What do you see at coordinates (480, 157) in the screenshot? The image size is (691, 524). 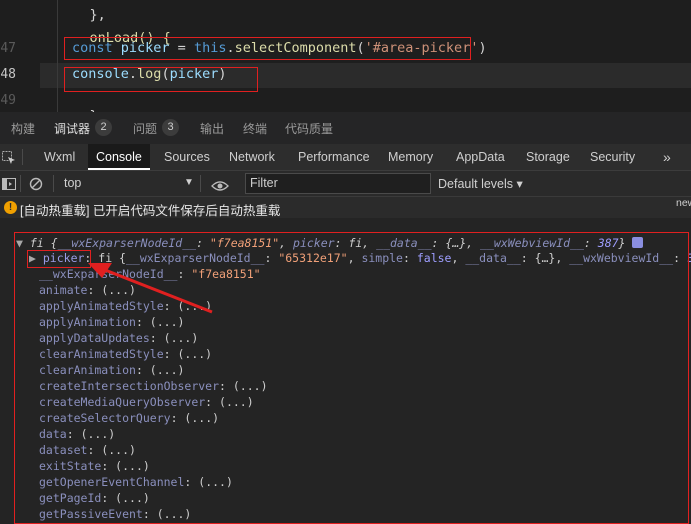 I see `tab-appdata: AppData` at bounding box center [480, 157].